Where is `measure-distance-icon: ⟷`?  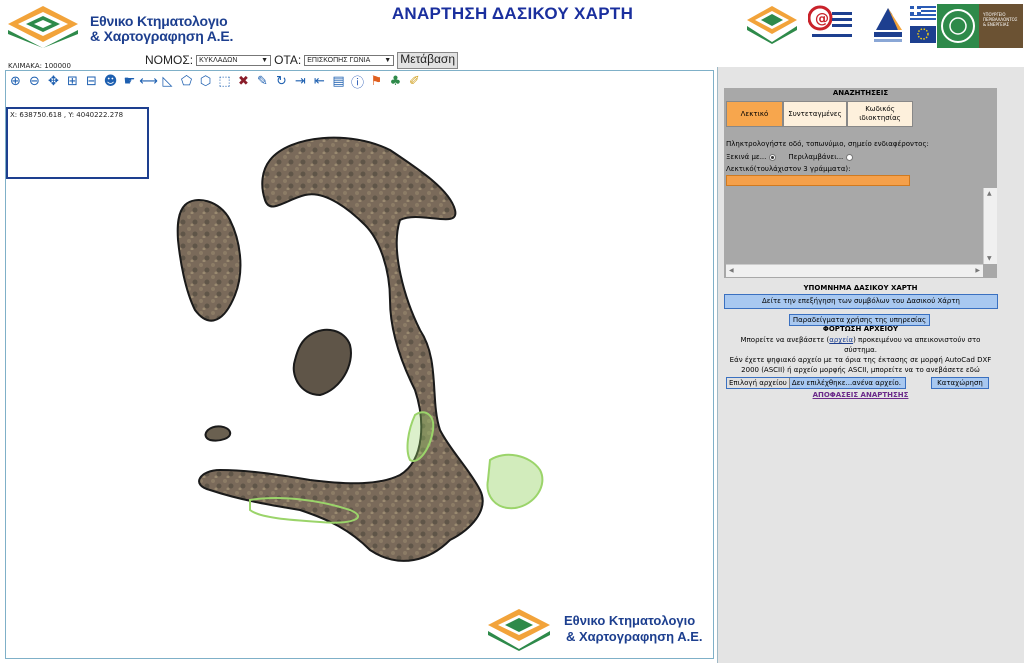
measure-distance-icon: ⟷ is located at coordinates (148, 81).